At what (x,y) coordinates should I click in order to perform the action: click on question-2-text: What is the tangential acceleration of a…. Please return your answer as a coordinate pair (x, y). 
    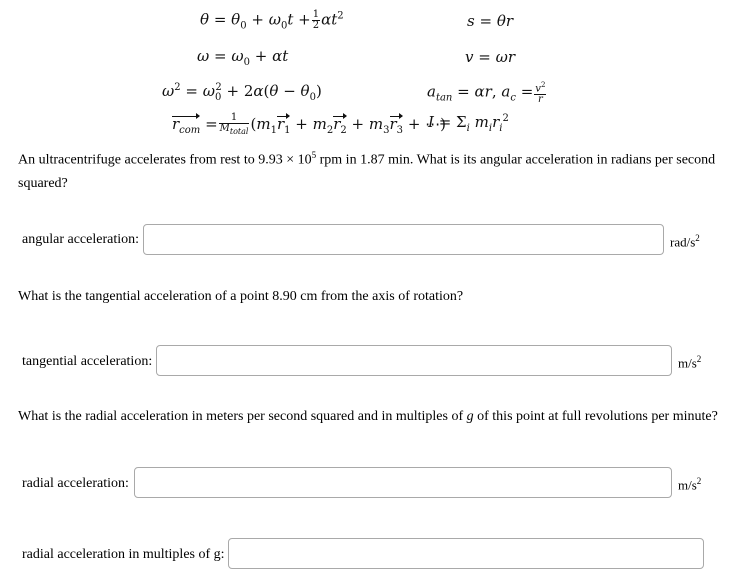
    Looking at the image, I should click on (241, 296).